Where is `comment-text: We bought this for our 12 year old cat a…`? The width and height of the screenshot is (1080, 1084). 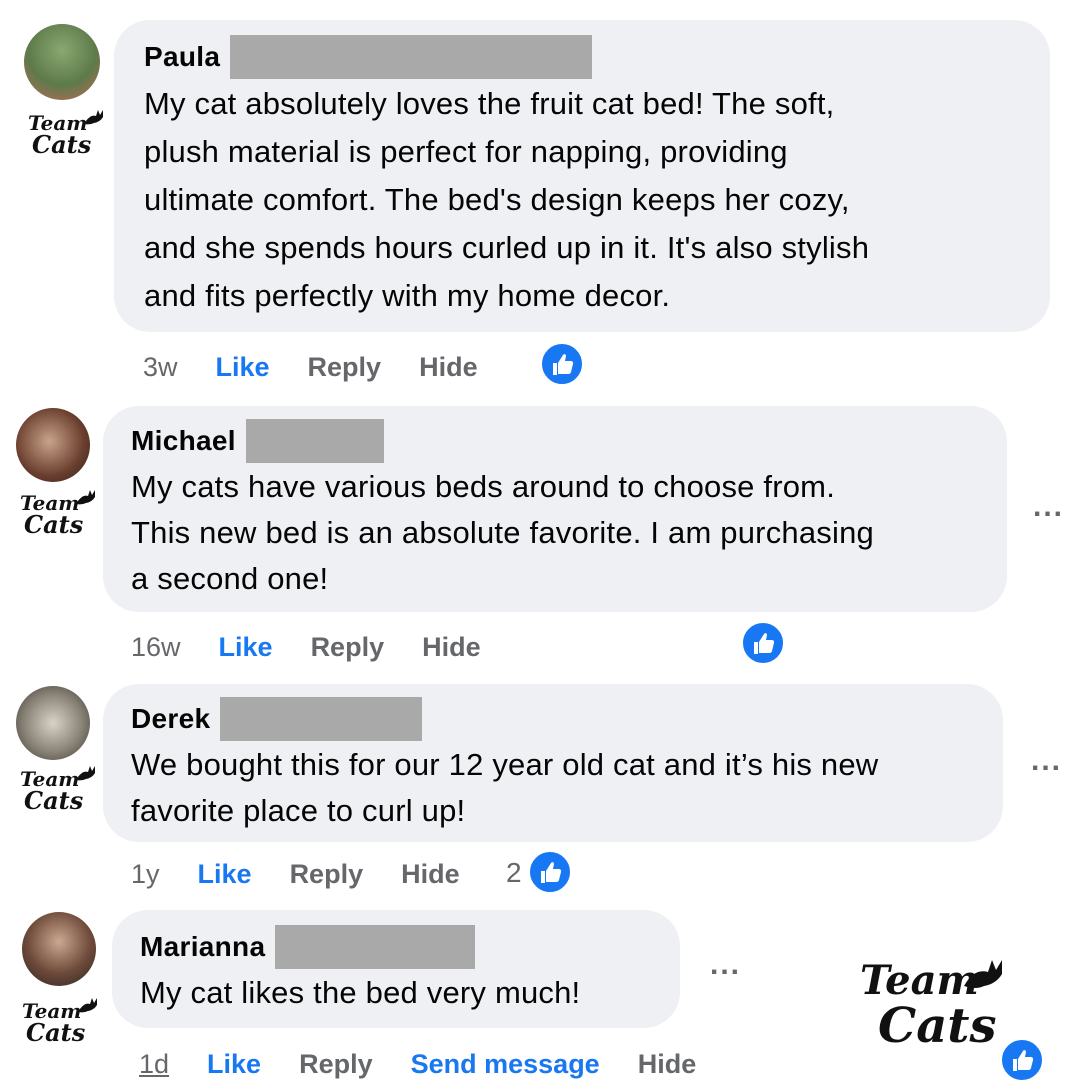
comment-text: We bought this for our 12 year old cat a… is located at coordinates (505, 787).